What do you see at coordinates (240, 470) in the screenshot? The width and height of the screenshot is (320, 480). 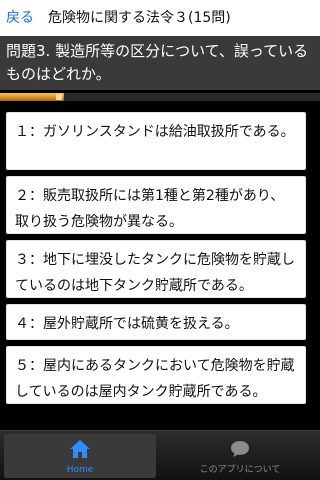 I see `tab-about-label: このアプリについて` at bounding box center [240, 470].